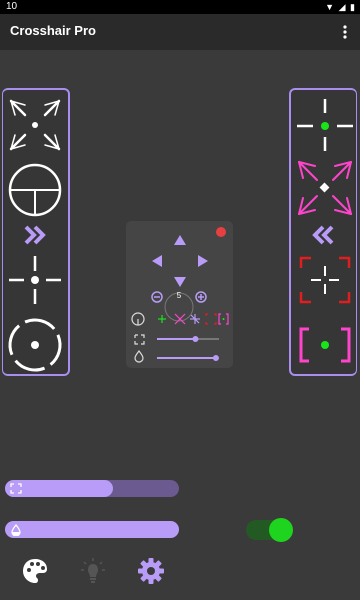 The width and height of the screenshot is (360, 600). I want to click on scope-icon, so click(35, 190).